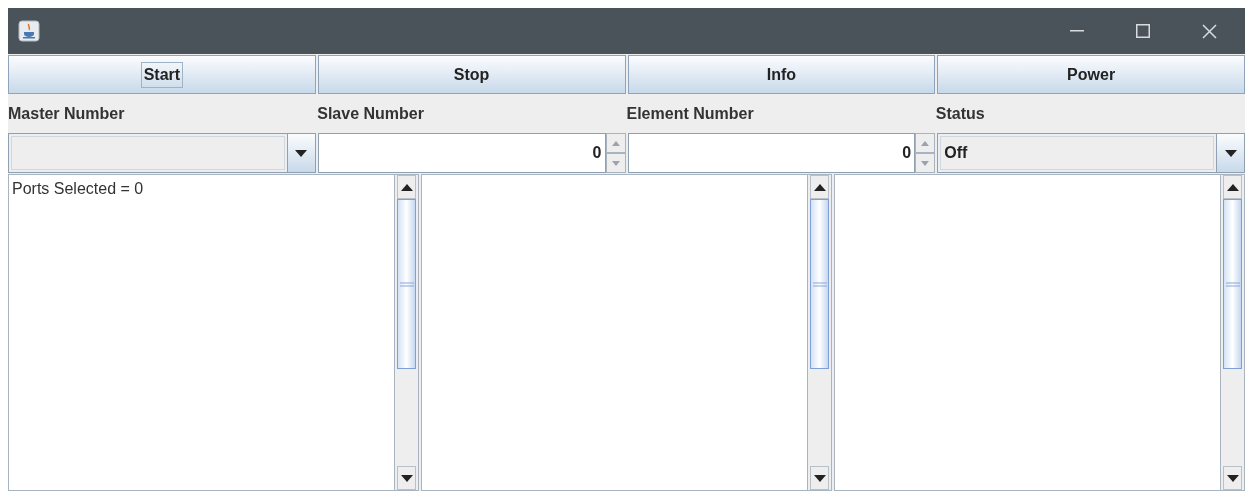  Describe the element at coordinates (162, 74) in the screenshot. I see `toolbar-button: Start` at that location.